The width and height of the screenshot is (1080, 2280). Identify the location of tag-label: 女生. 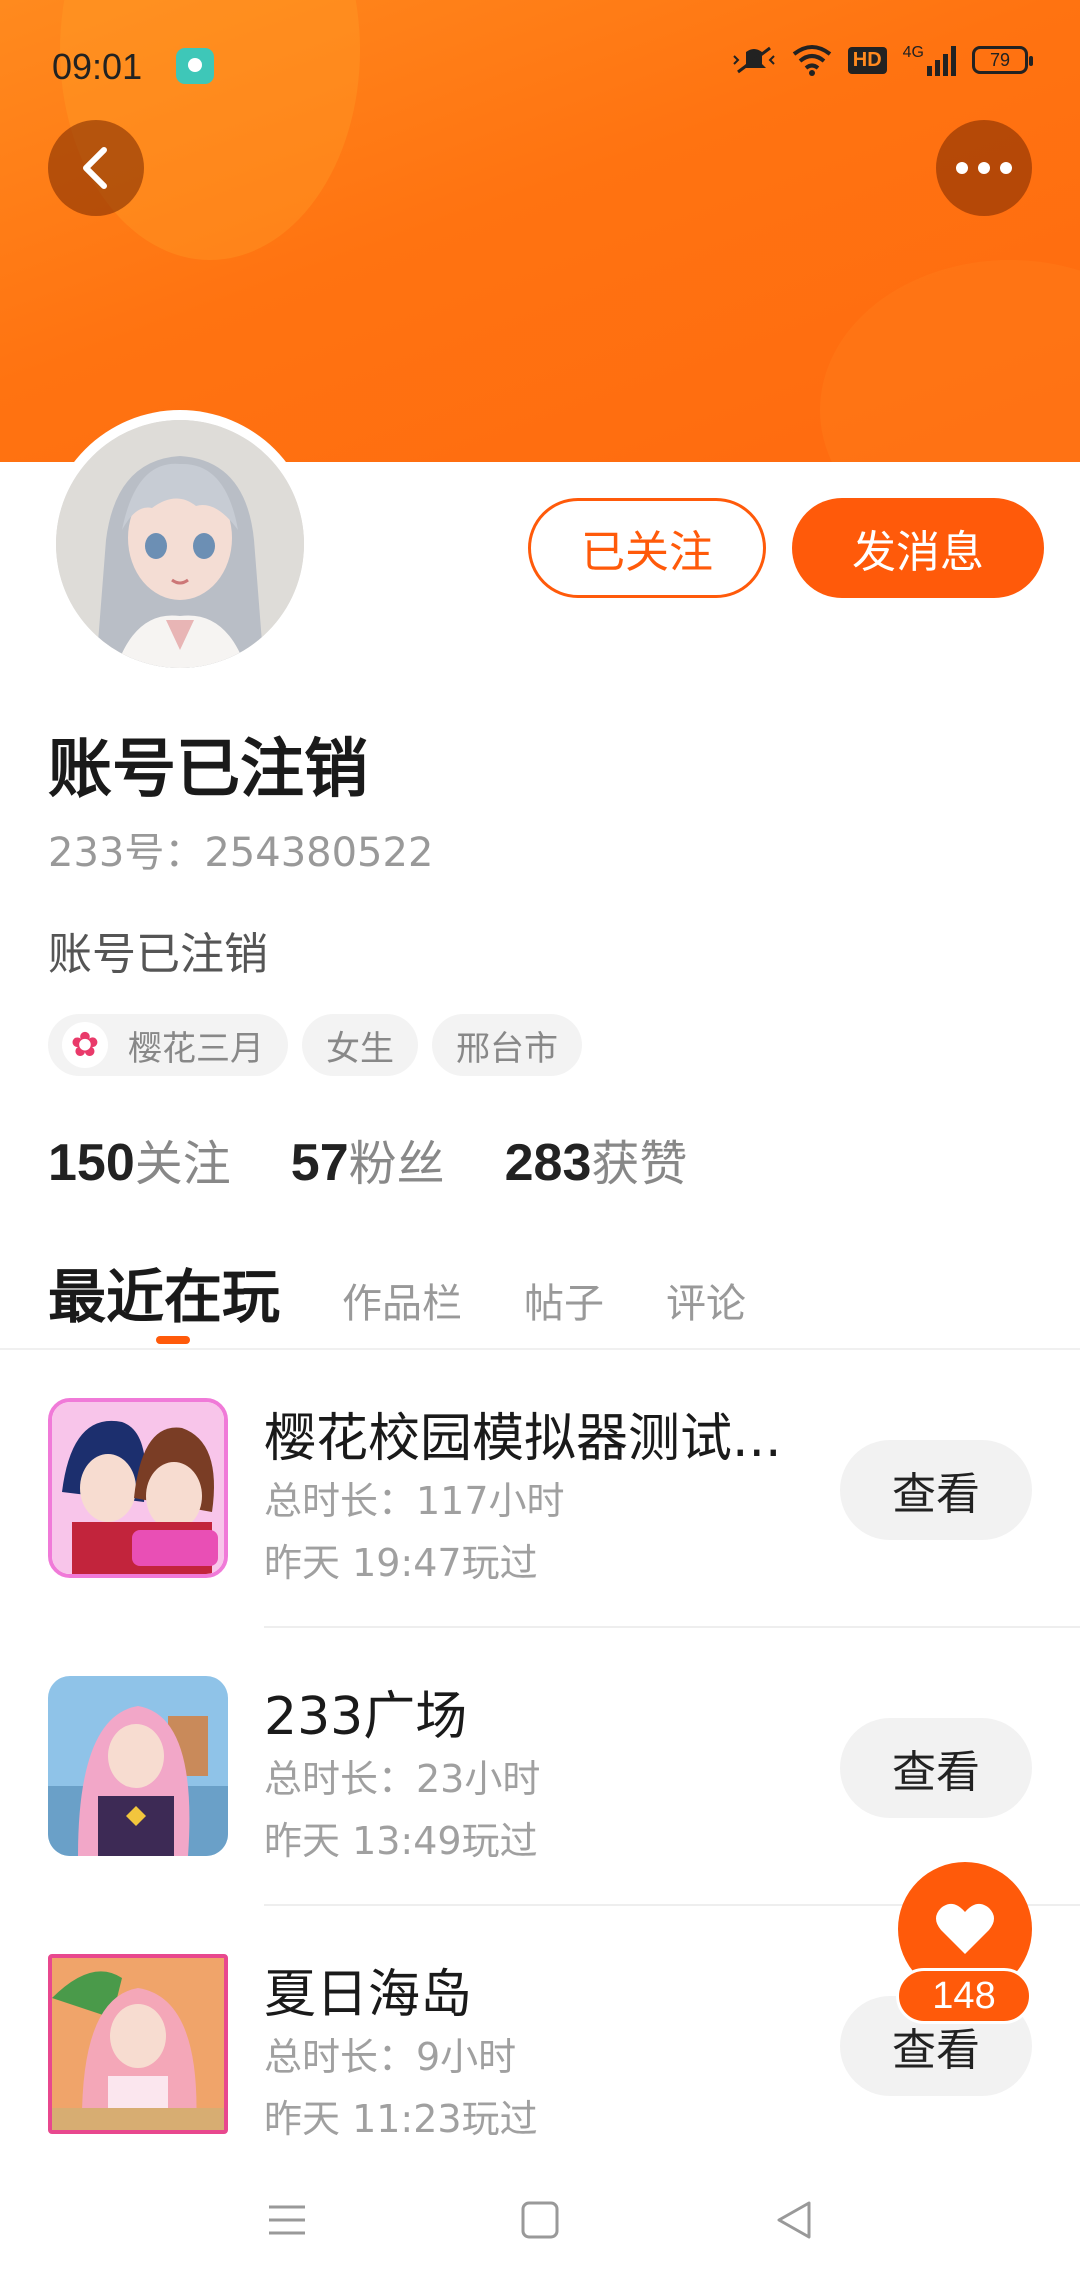
(360, 1048).